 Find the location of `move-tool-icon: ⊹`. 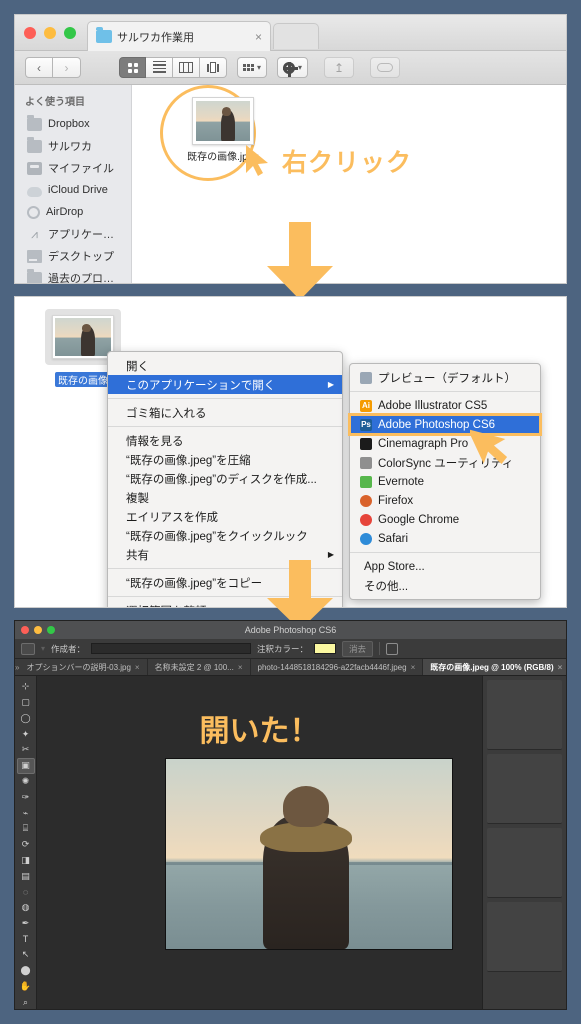

move-tool-icon: ⊹ is located at coordinates (26, 687).